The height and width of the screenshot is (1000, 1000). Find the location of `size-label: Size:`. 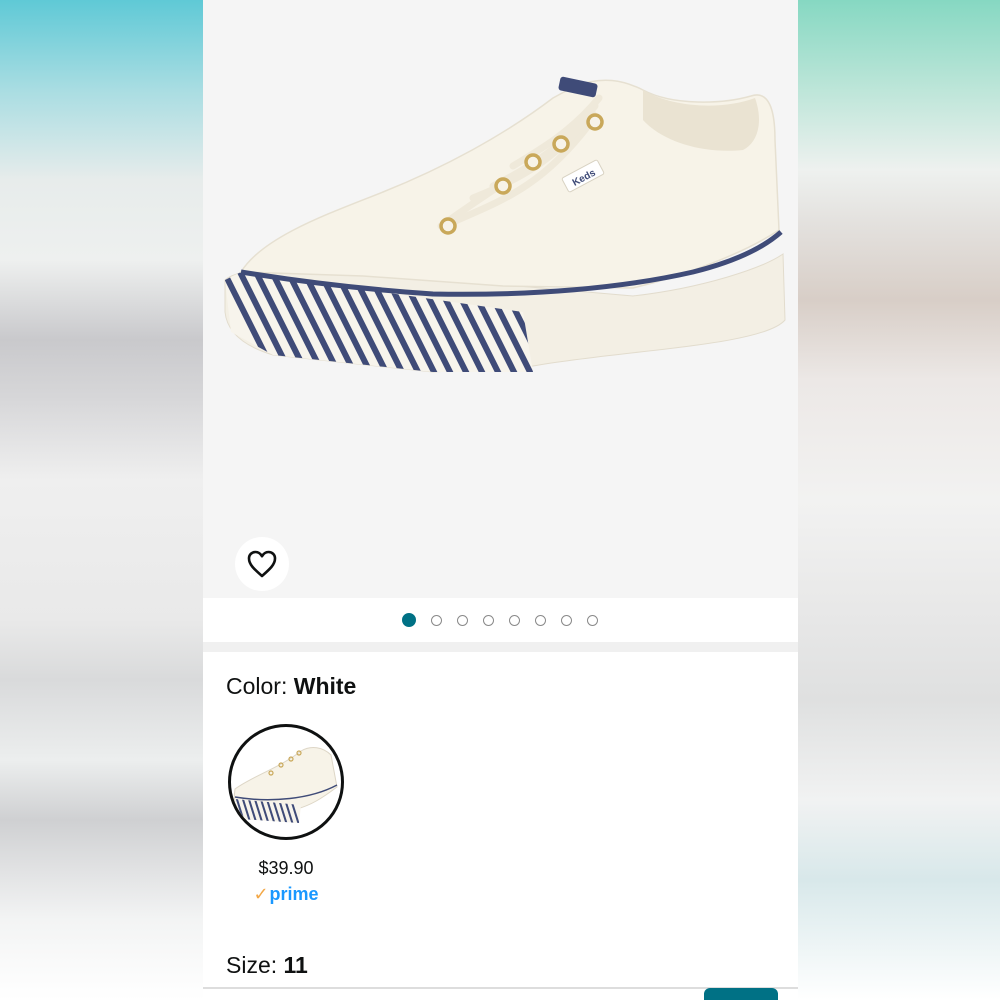

size-label: Size: is located at coordinates (252, 965).